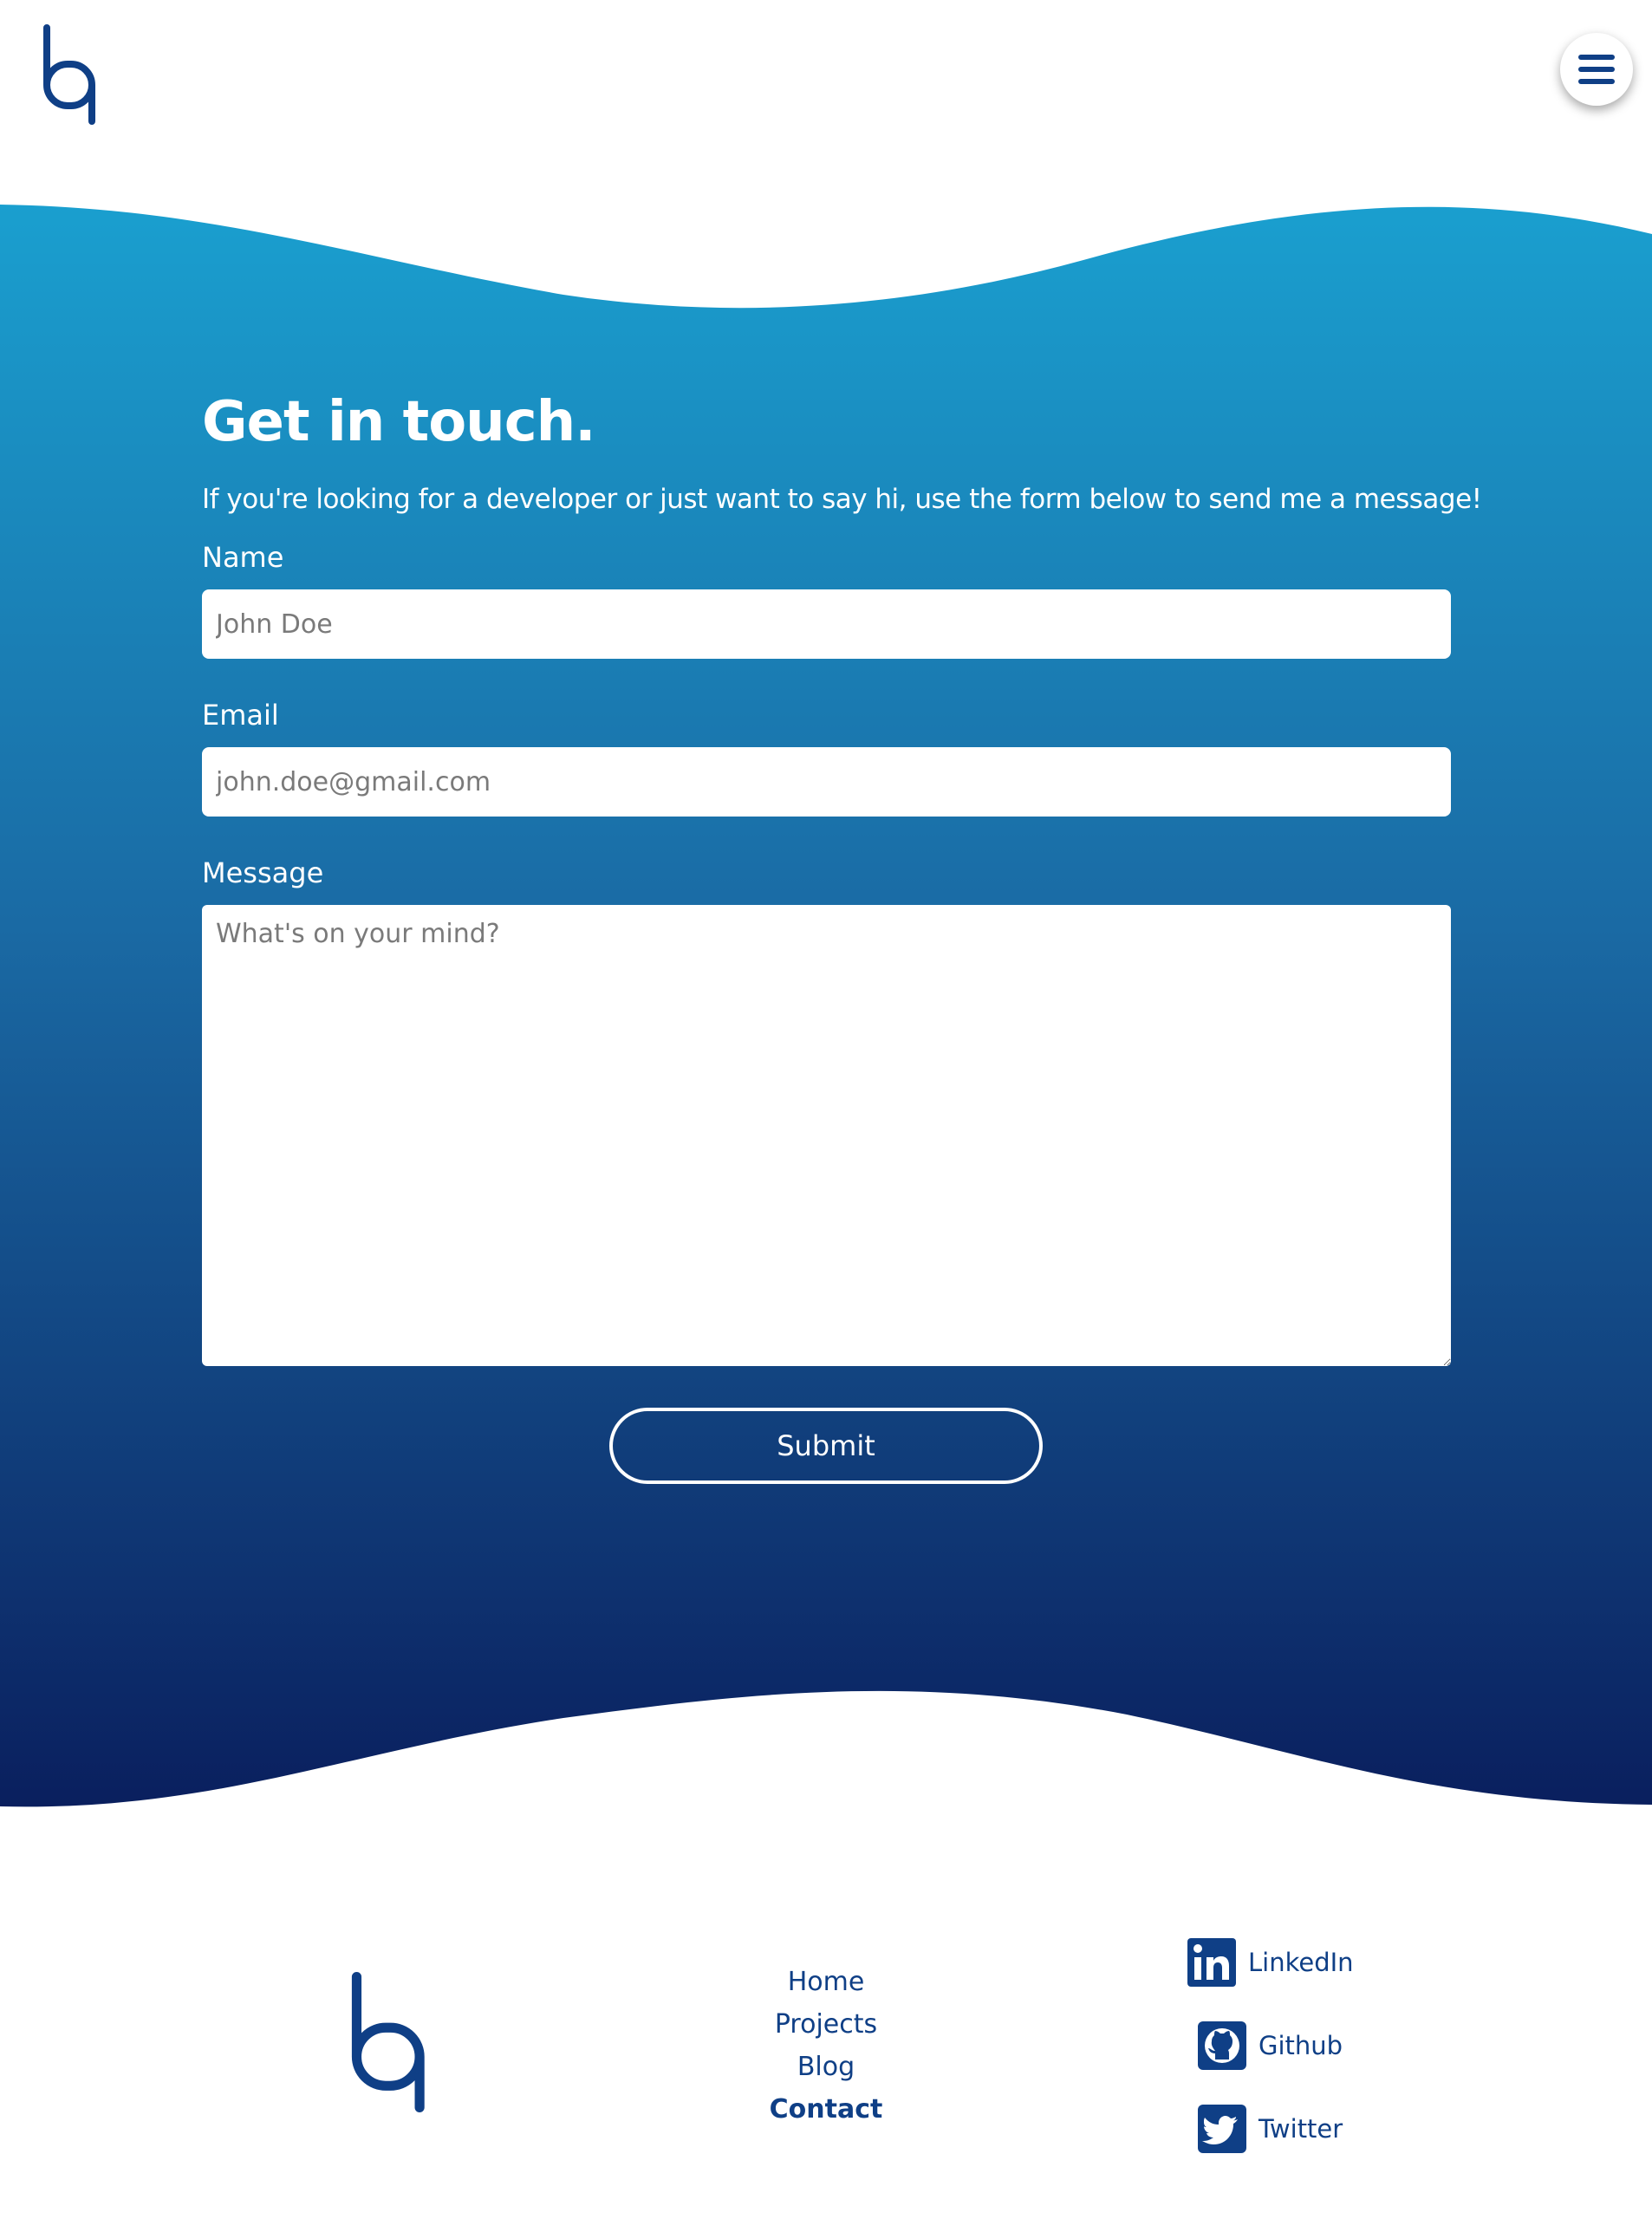 The height and width of the screenshot is (2219, 1652). What do you see at coordinates (1301, 2129) in the screenshot?
I see `twitter-label: Twitter` at bounding box center [1301, 2129].